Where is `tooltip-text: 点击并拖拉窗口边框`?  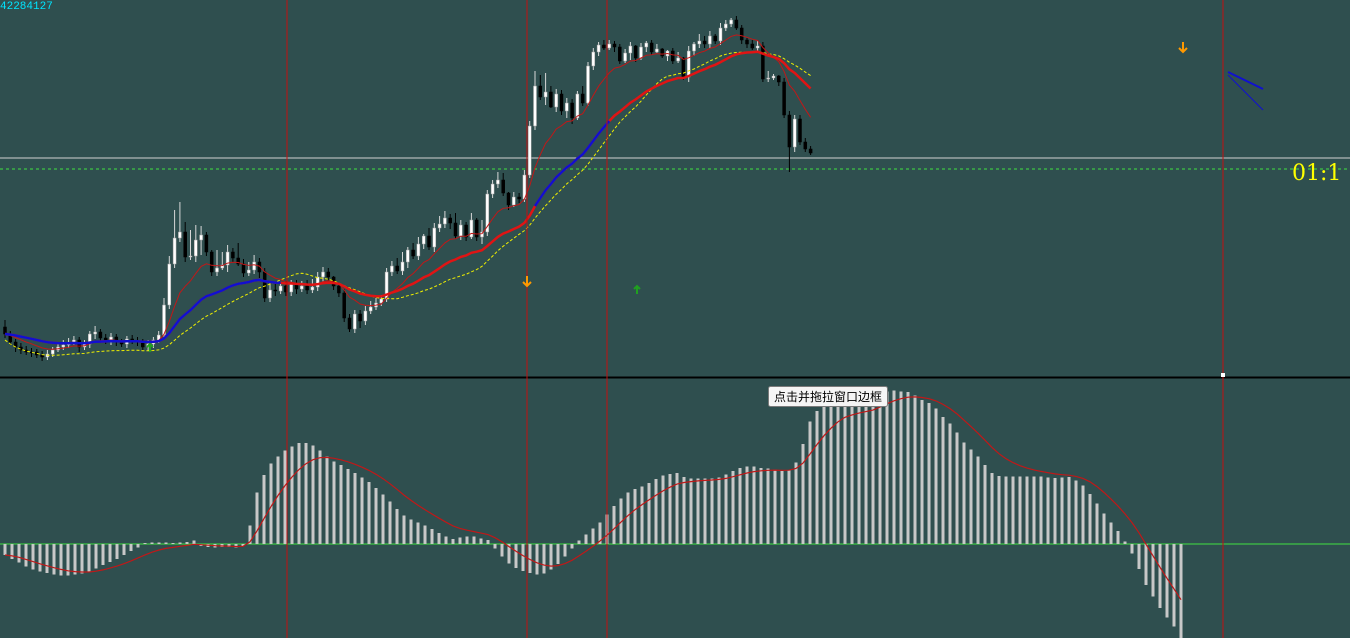
tooltip-text: 点击并拖拉窗口边框 is located at coordinates (828, 396).